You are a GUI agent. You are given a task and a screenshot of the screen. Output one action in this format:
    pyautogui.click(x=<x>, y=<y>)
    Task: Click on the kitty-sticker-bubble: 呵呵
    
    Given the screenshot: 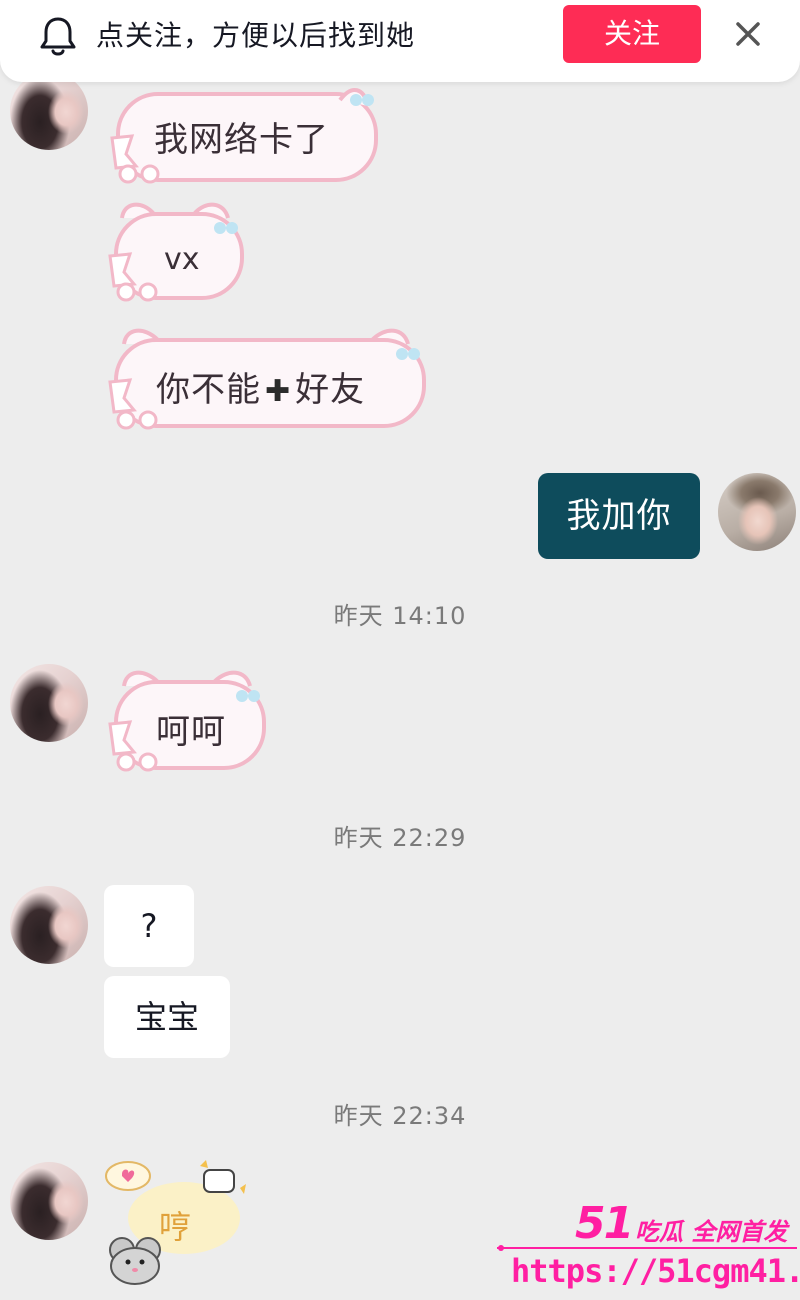 What is the action you would take?
    pyautogui.click(x=186, y=720)
    